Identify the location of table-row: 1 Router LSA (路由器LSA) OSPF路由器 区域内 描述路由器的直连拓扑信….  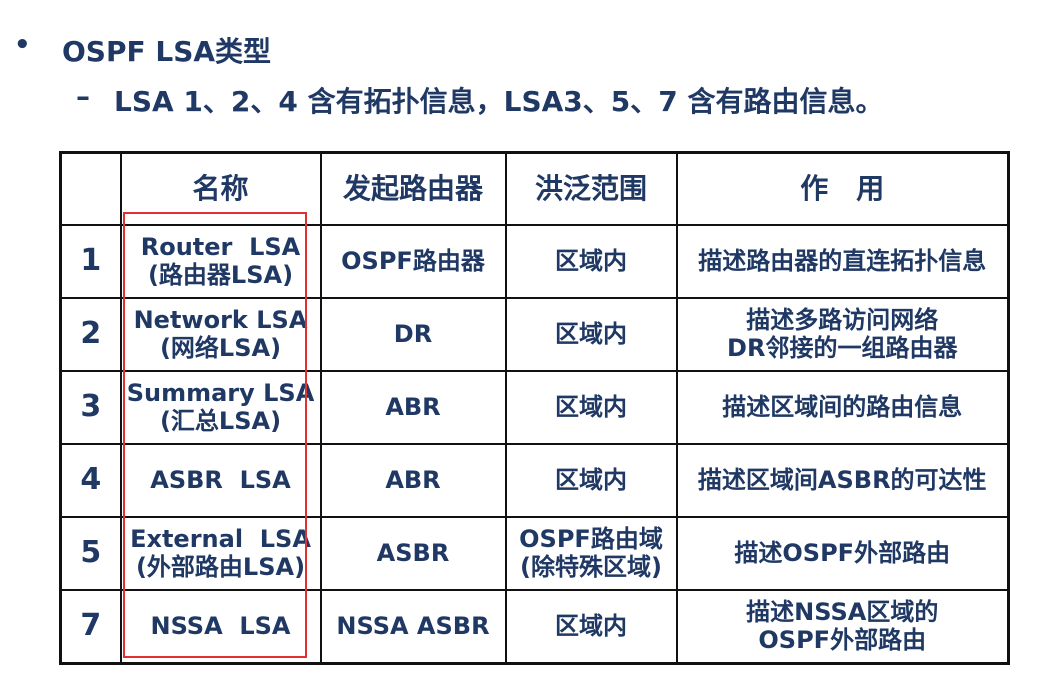
(534, 261).